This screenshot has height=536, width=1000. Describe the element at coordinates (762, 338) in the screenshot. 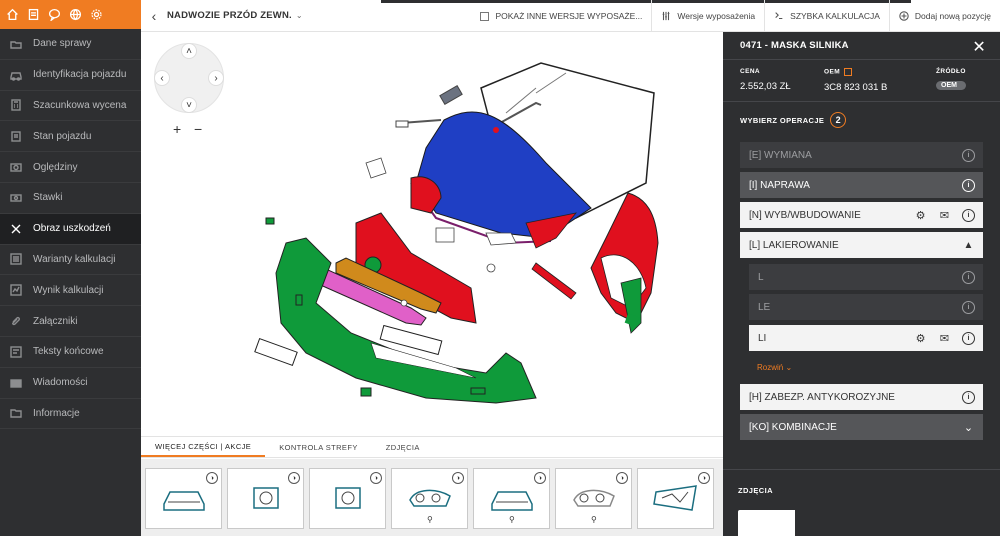

I see `op-label: LI` at that location.